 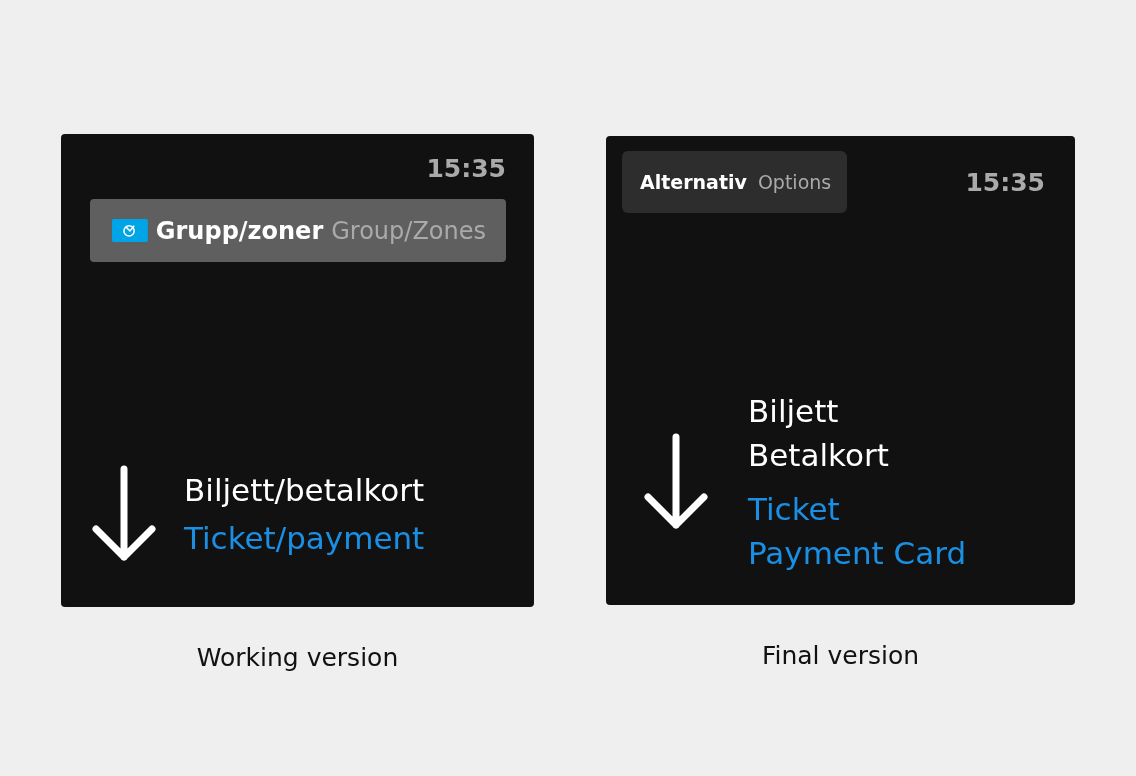 I want to click on mode-button: Grupp/zoner Group/Zones, so click(x=298, y=230).